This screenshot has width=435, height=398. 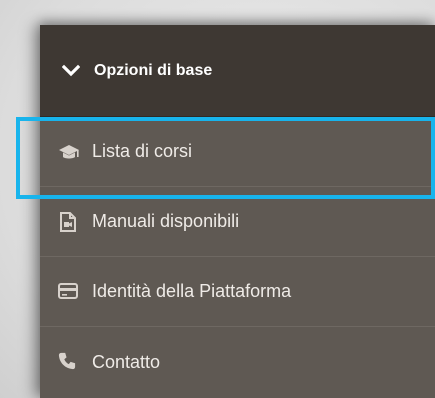 I want to click on menu-item-label: Contatto, so click(x=126, y=361).